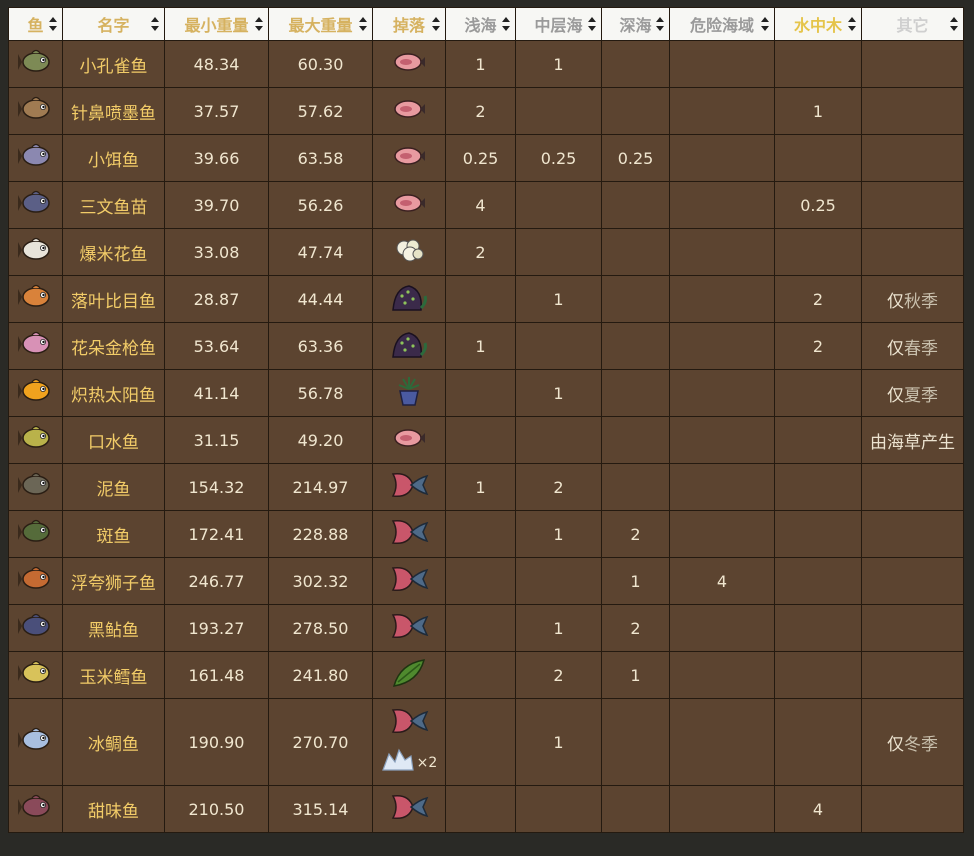 The width and height of the screenshot is (974, 856). Describe the element at coordinates (409, 24) in the screenshot. I see `column-header-loot: 掉落` at that location.